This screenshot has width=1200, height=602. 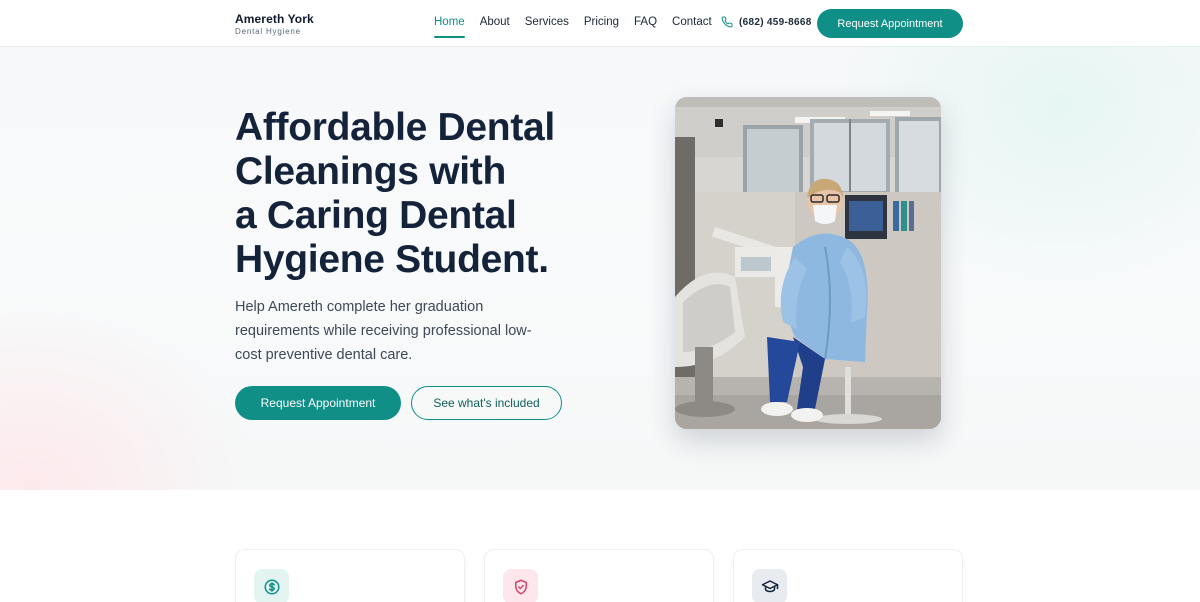 I want to click on phone-number: (682) 459-8668, so click(x=775, y=22).